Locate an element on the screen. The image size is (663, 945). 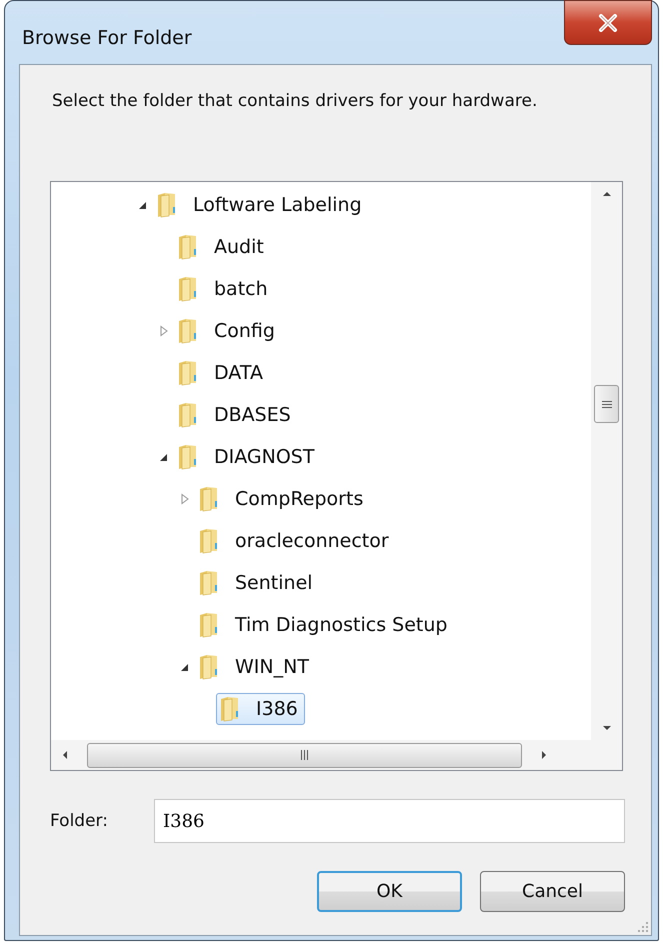
tree-item: Tim Diagnostics Setup is located at coordinates (324, 625).